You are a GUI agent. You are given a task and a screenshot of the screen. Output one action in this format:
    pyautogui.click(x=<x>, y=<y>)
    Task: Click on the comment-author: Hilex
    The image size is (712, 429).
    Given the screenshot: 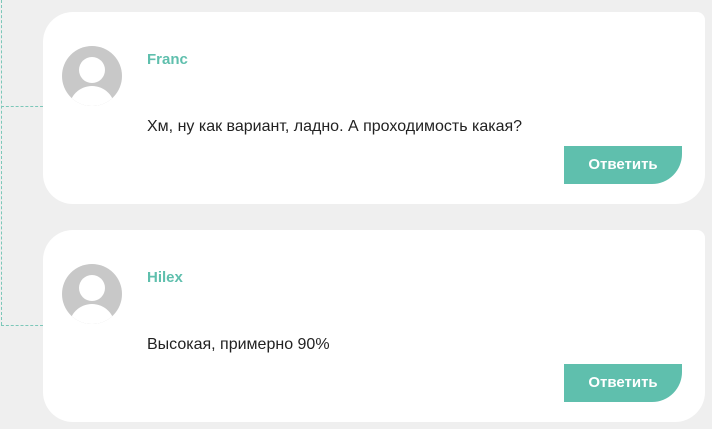 What is the action you would take?
    pyautogui.click(x=165, y=277)
    